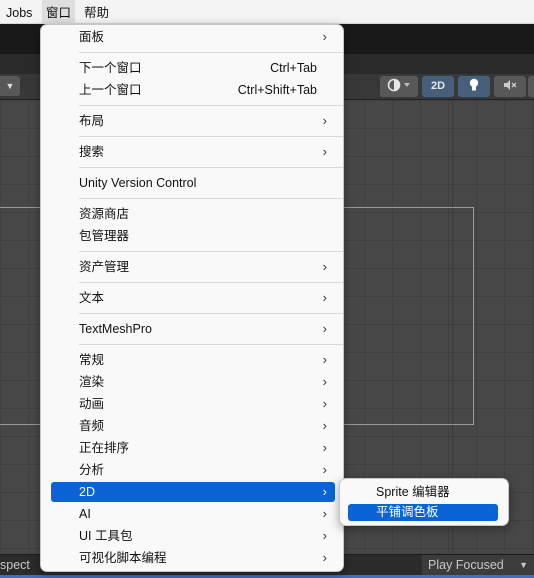 The image size is (534, 578). I want to click on menu-item-sprite-editor: Sprite 编辑器, so click(423, 492).